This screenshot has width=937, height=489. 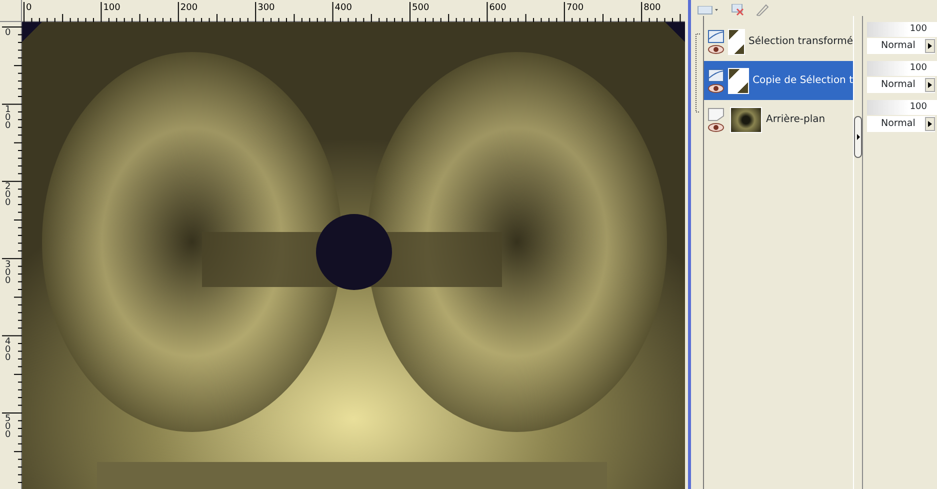 I want to click on delete-layer-icon, so click(x=738, y=10).